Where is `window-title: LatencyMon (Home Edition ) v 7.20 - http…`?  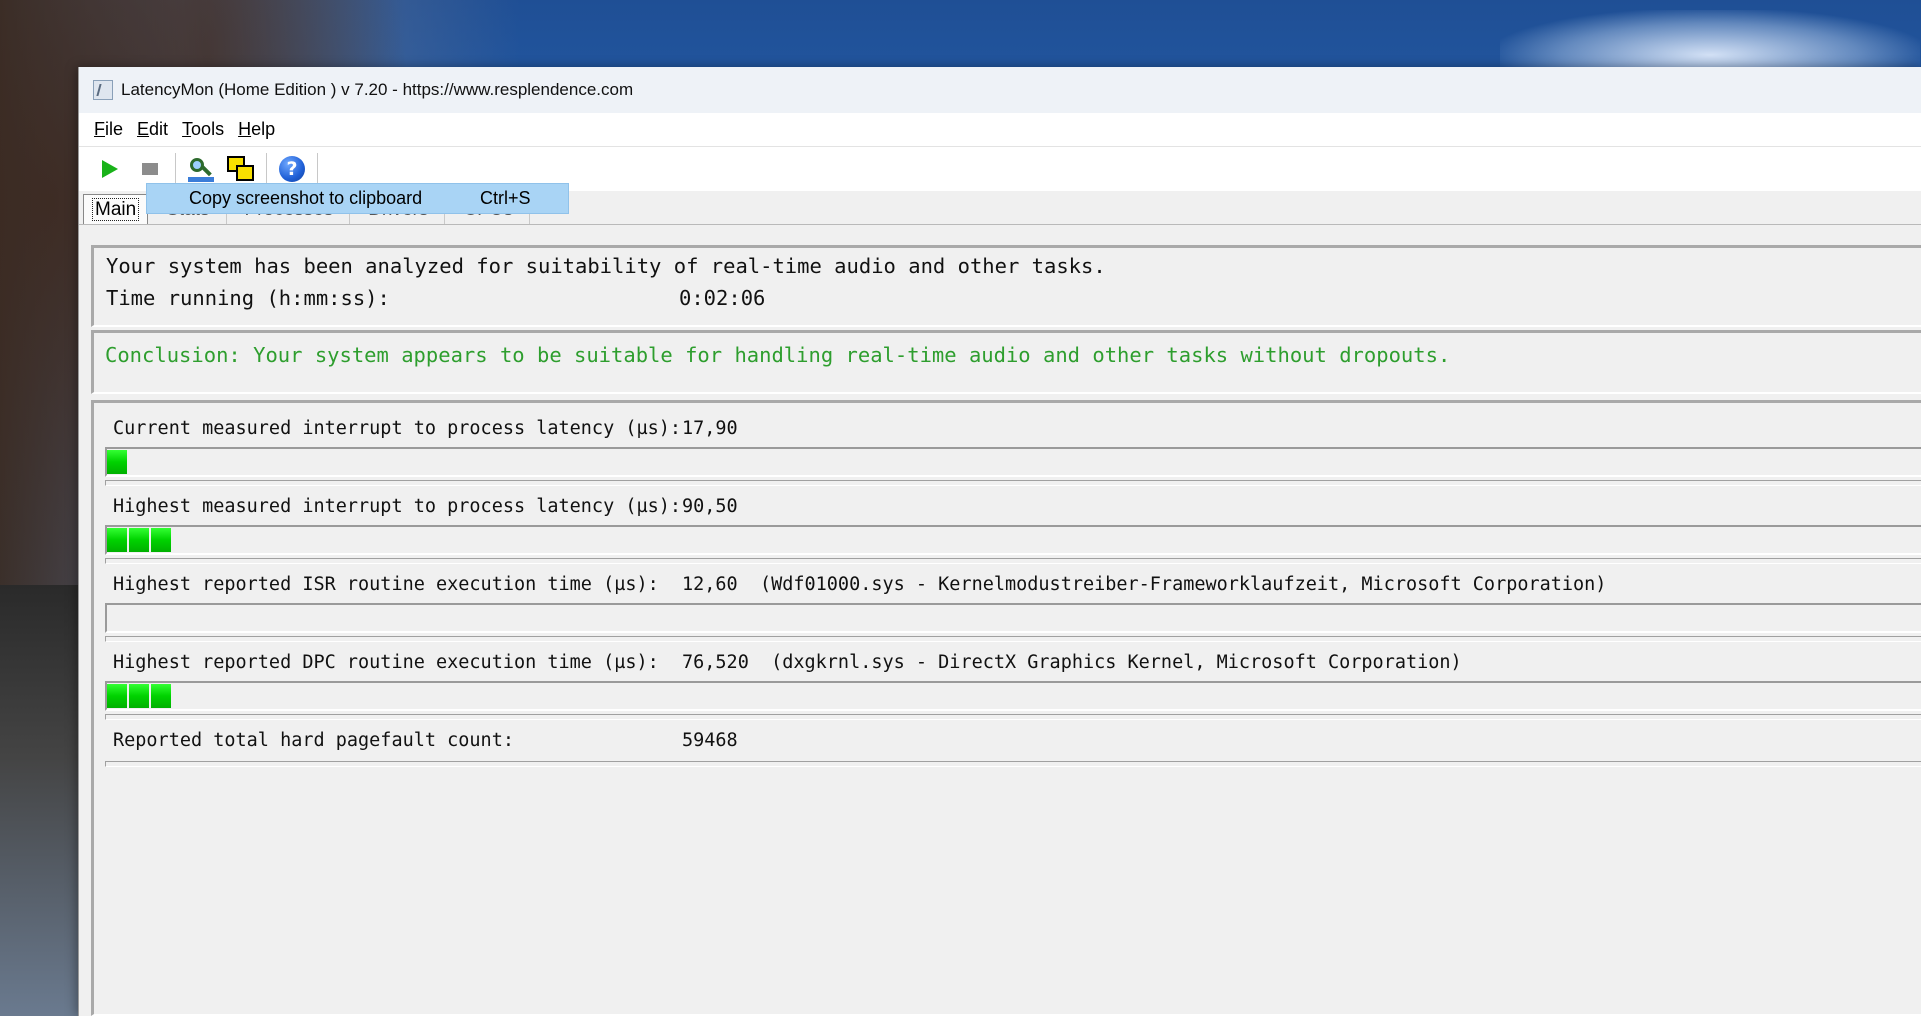
window-title: LatencyMon (Home Edition ) v 7.20 - http… is located at coordinates (377, 89).